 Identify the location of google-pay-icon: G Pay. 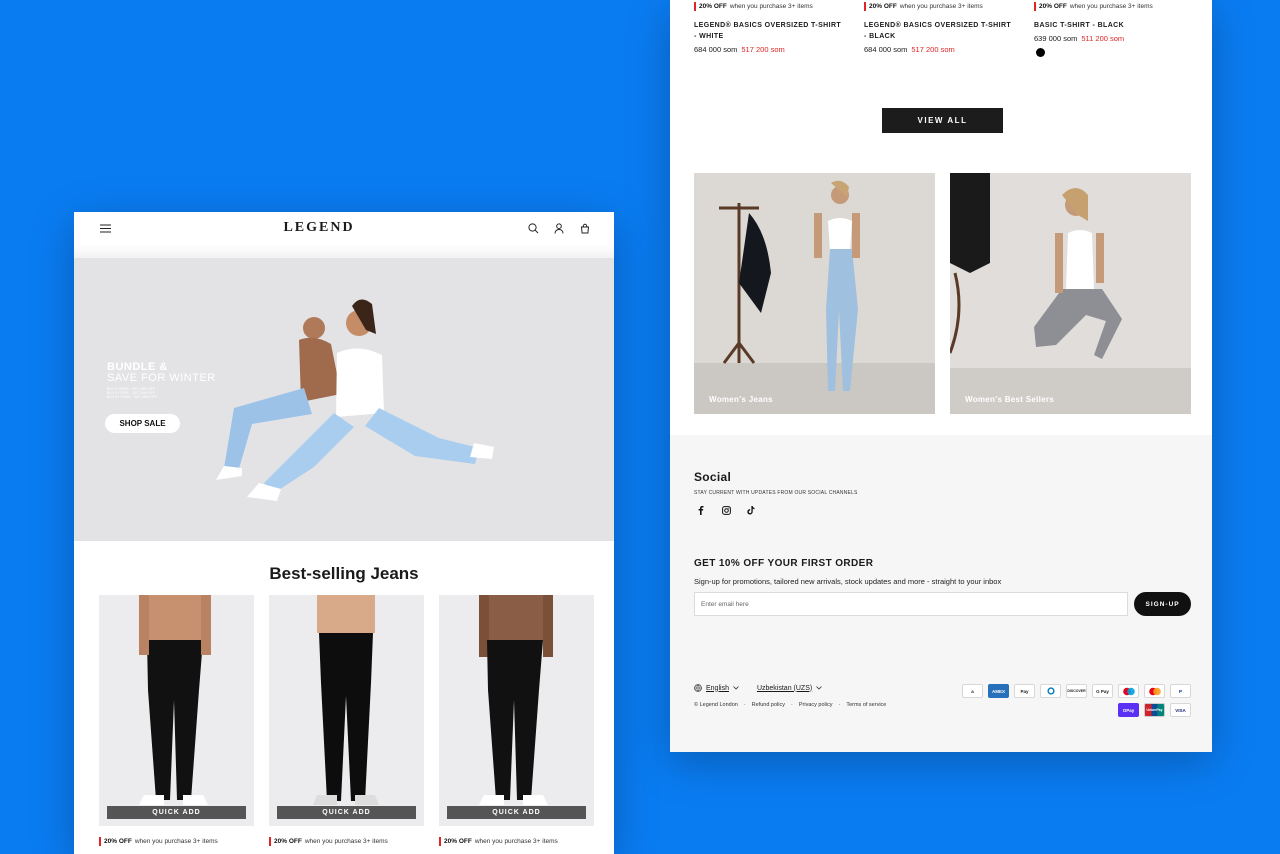
(1102, 691).